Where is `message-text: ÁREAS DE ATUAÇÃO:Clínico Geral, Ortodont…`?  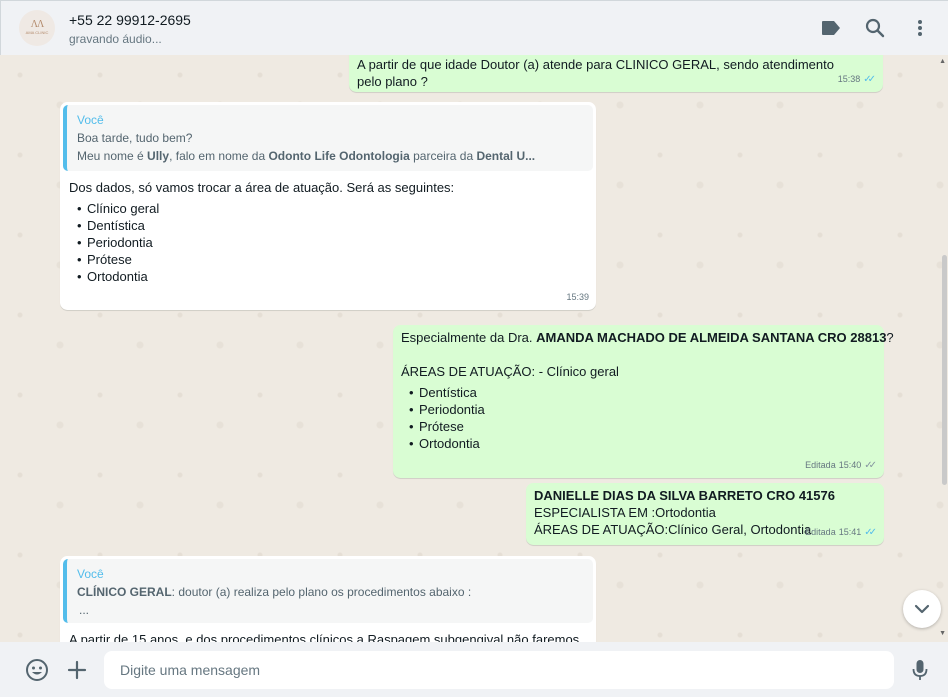 message-text: ÁREAS DE ATUAÇÃO:Clínico Geral, Ortodont… is located at coordinates (673, 529).